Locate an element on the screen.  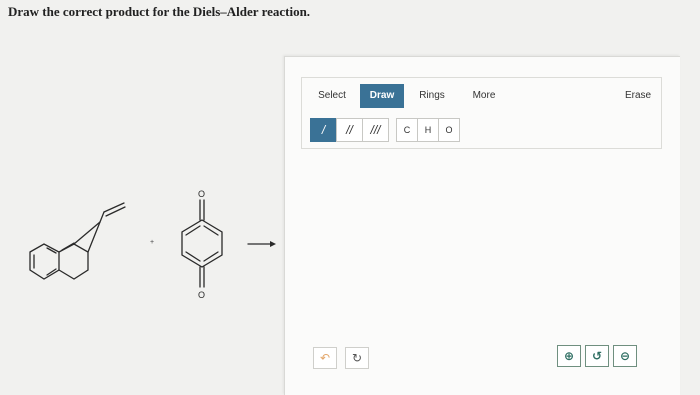
atom-c-button: C is located at coordinates (407, 130).